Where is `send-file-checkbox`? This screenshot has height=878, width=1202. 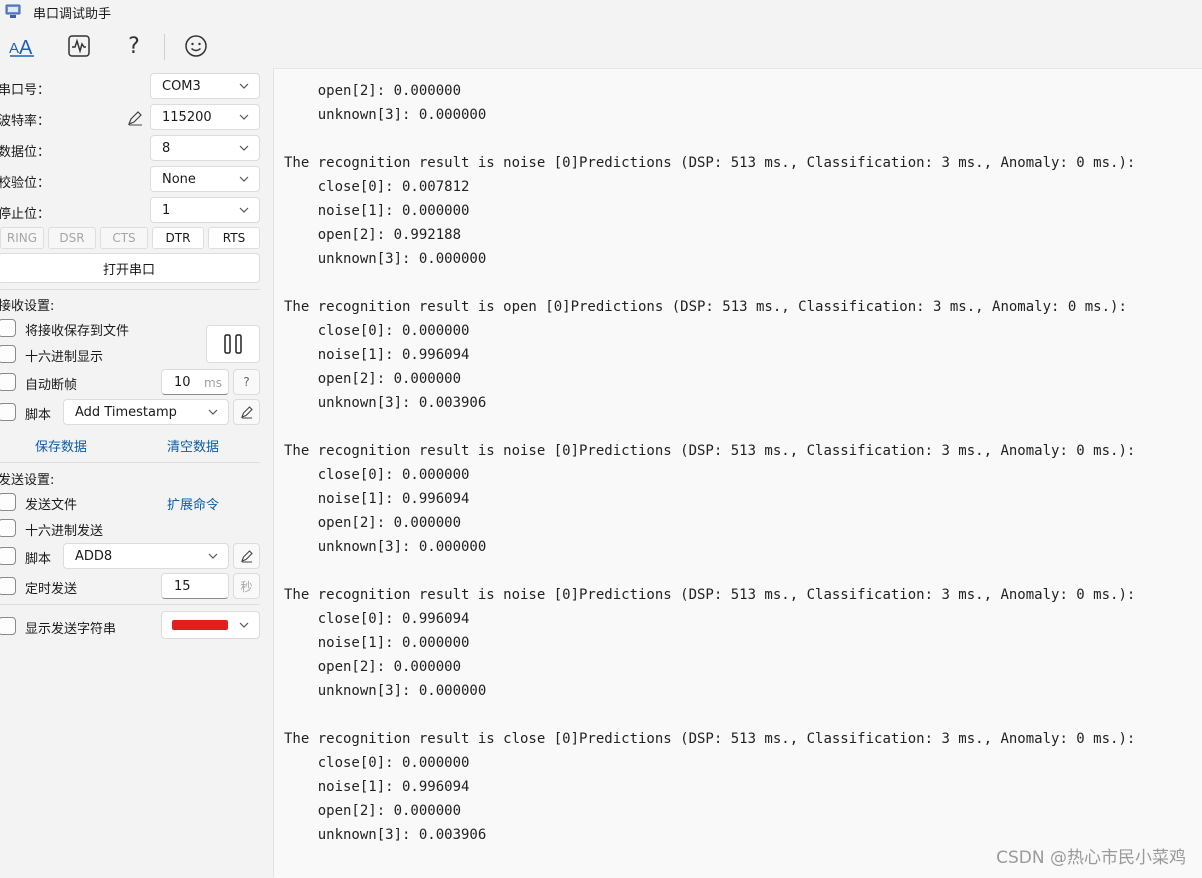 send-file-checkbox is located at coordinates (8, 502).